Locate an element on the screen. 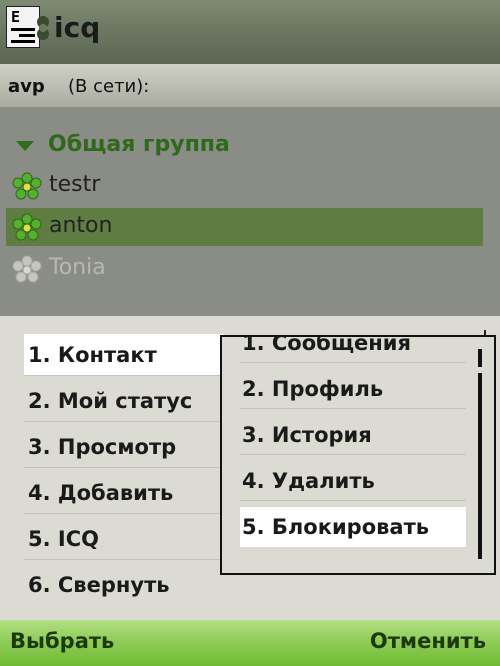 This screenshot has height=666, width=500. menu-item-icq: 5. ICQ is located at coordinates (124, 539).